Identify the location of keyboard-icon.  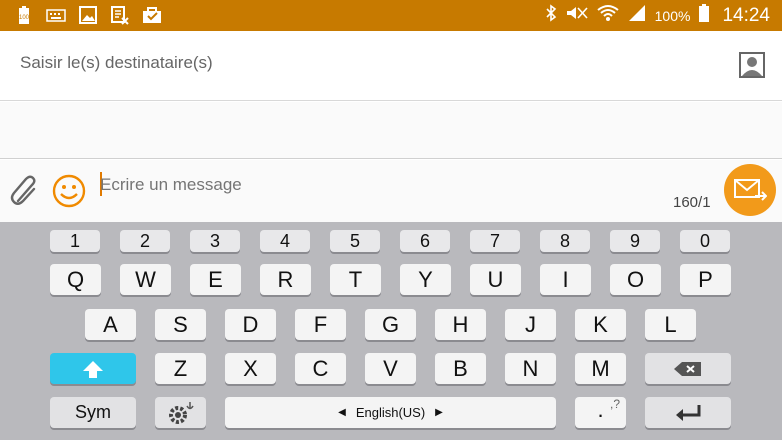
(56, 15).